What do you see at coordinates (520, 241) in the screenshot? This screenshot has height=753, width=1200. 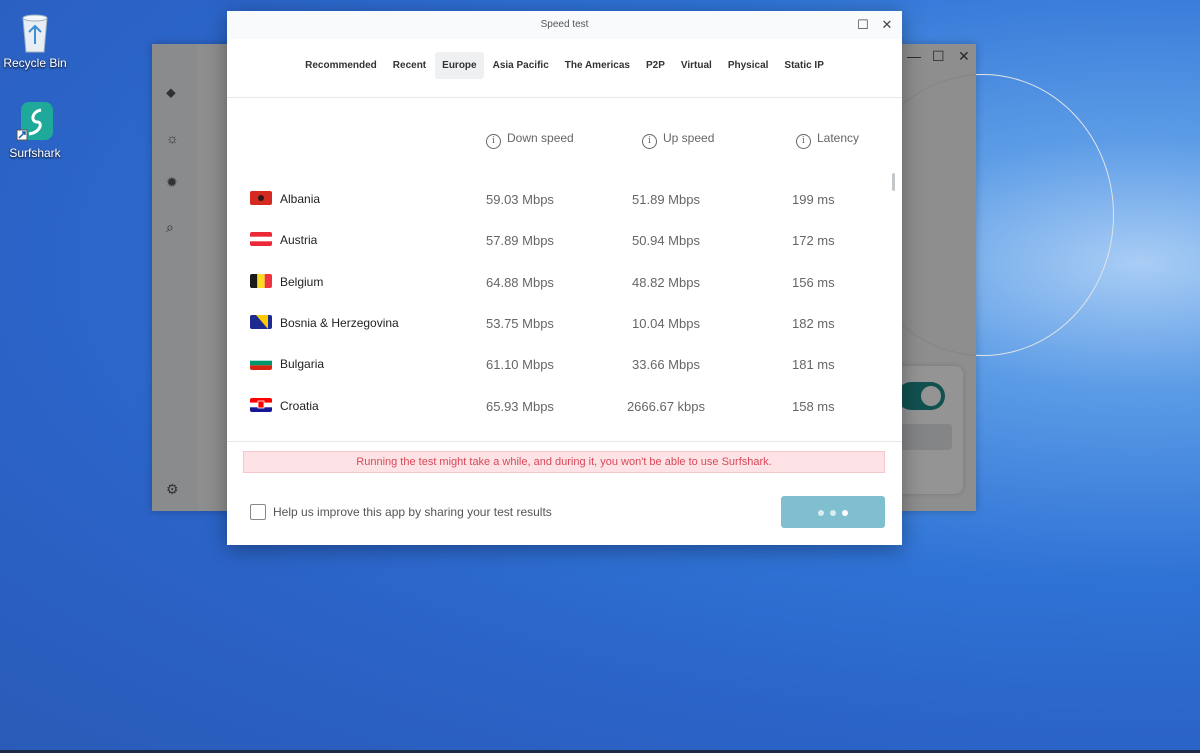 I see `down-speed-value: 57.89 Mbps` at bounding box center [520, 241].